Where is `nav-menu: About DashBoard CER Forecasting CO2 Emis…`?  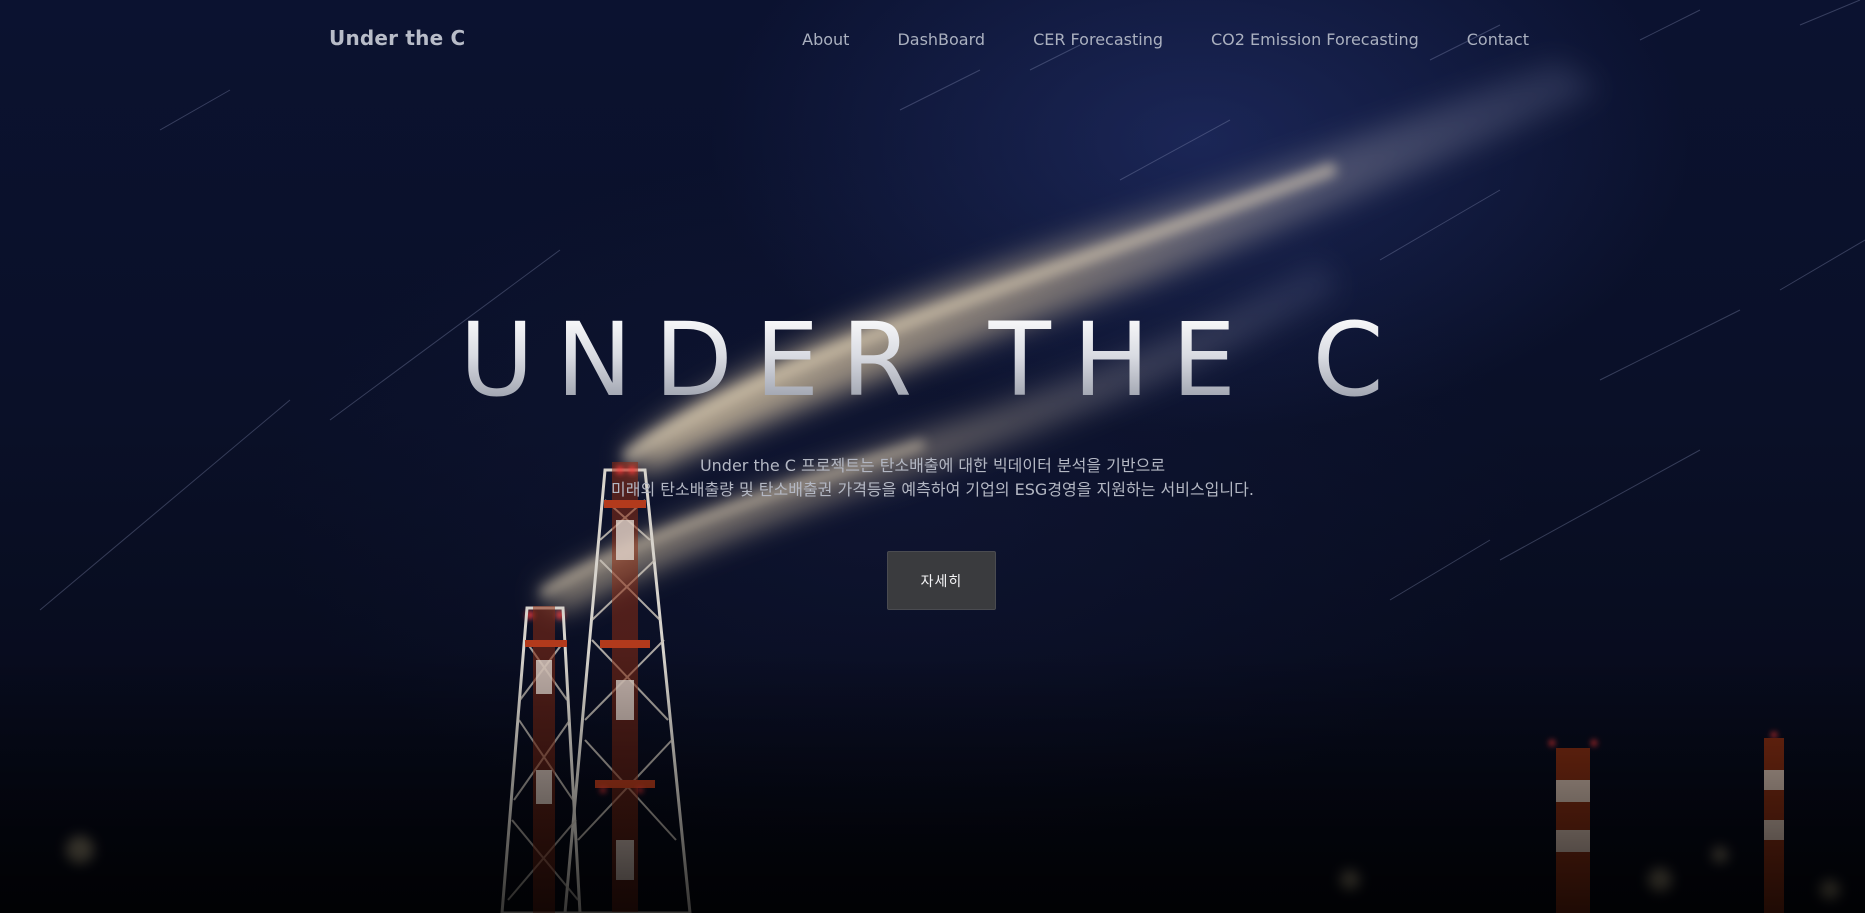
nav-menu: About DashBoard CER Forecasting CO2 Emis… is located at coordinates (1165, 39).